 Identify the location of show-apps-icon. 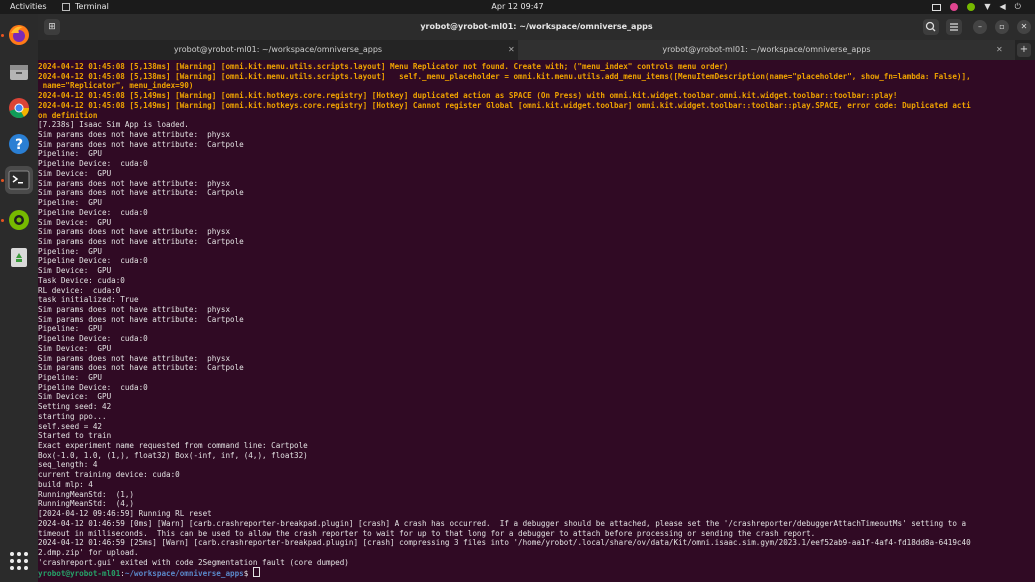
(19, 561).